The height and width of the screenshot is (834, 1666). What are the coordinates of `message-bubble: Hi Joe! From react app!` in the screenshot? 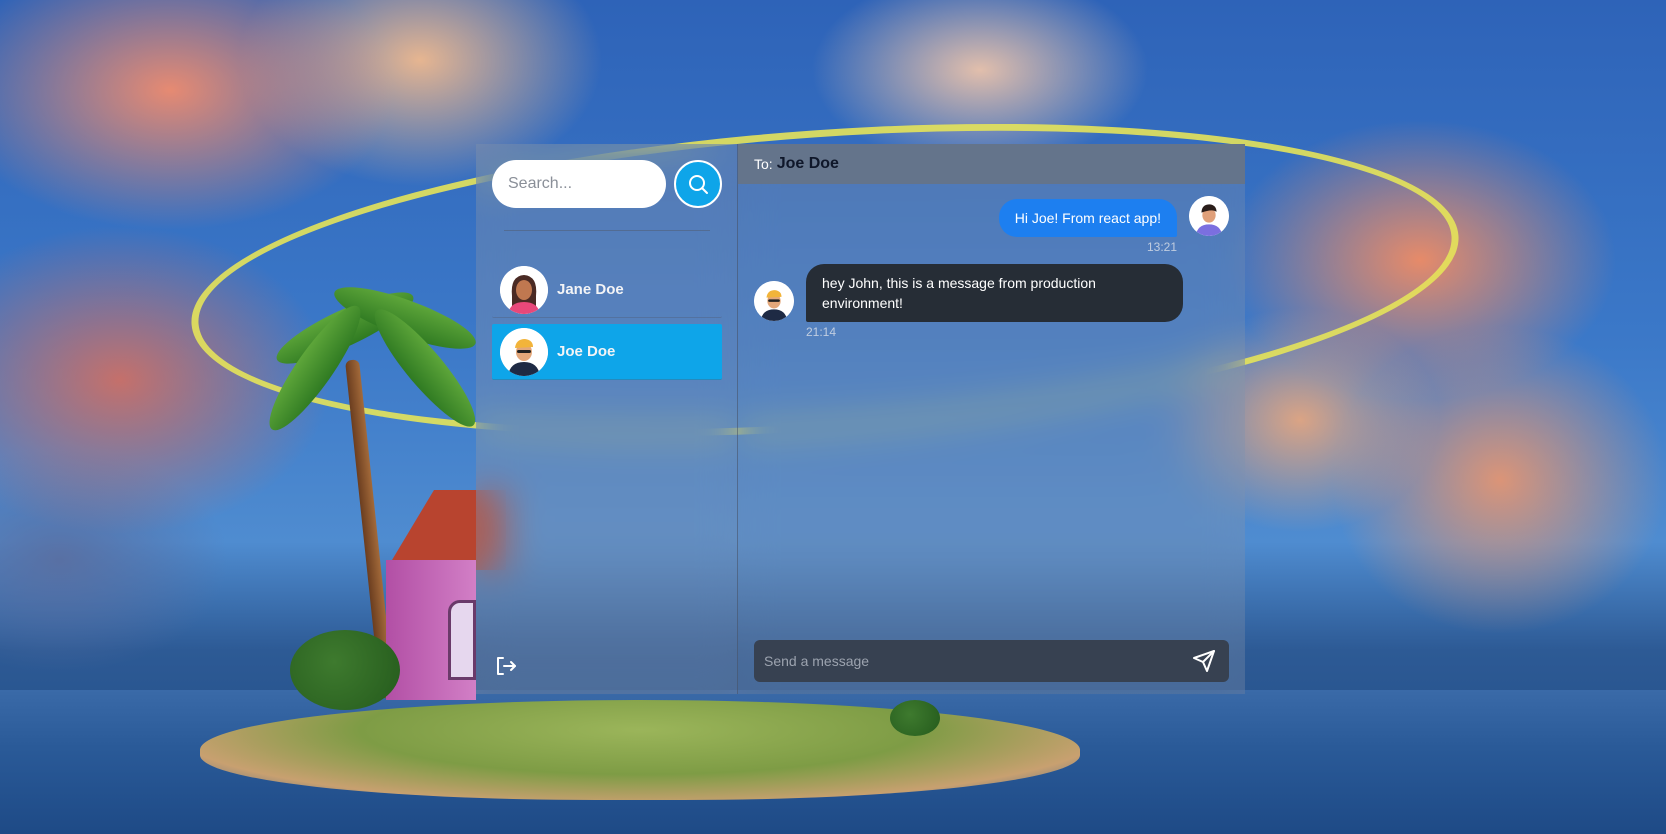 It's located at (1087, 218).